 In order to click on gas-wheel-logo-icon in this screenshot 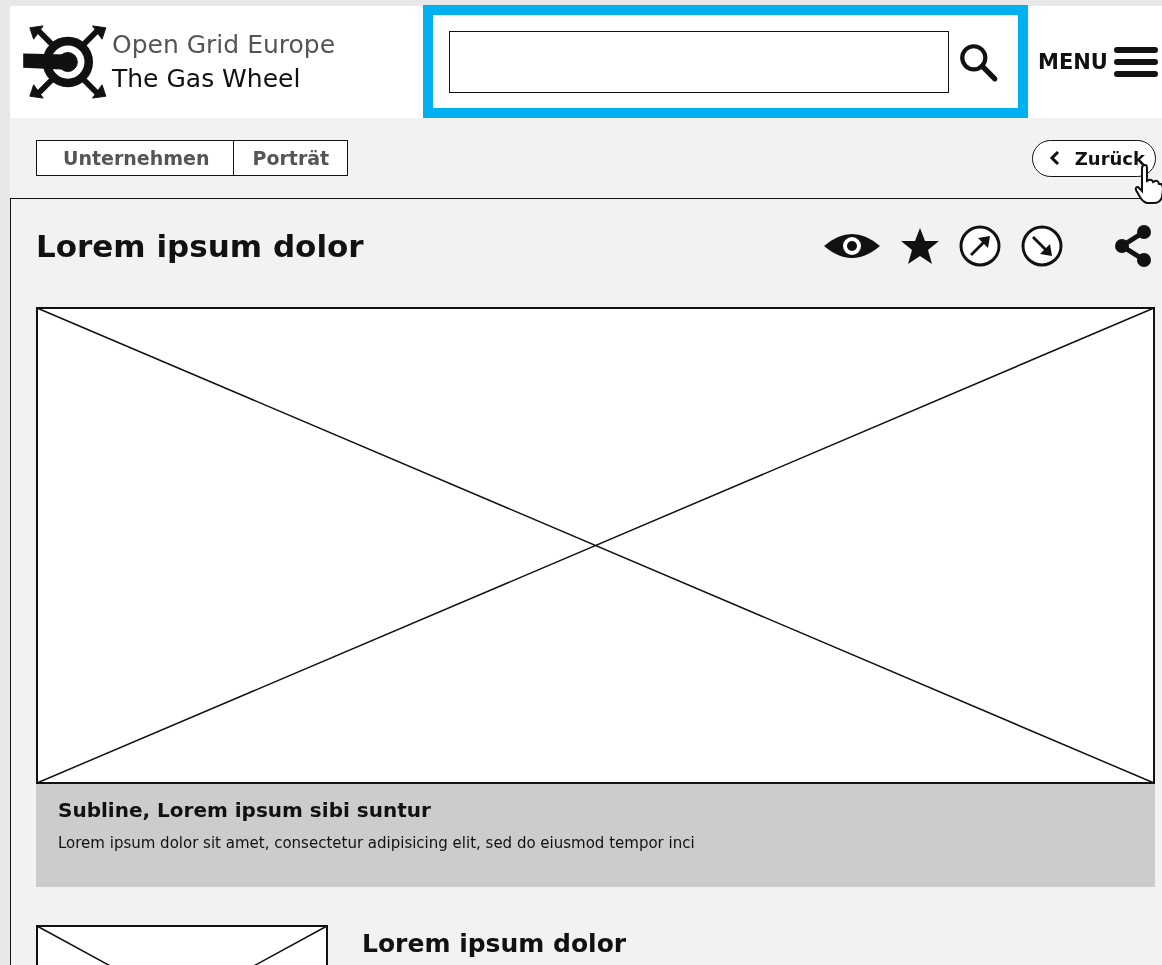, I will do `click(65, 62)`.